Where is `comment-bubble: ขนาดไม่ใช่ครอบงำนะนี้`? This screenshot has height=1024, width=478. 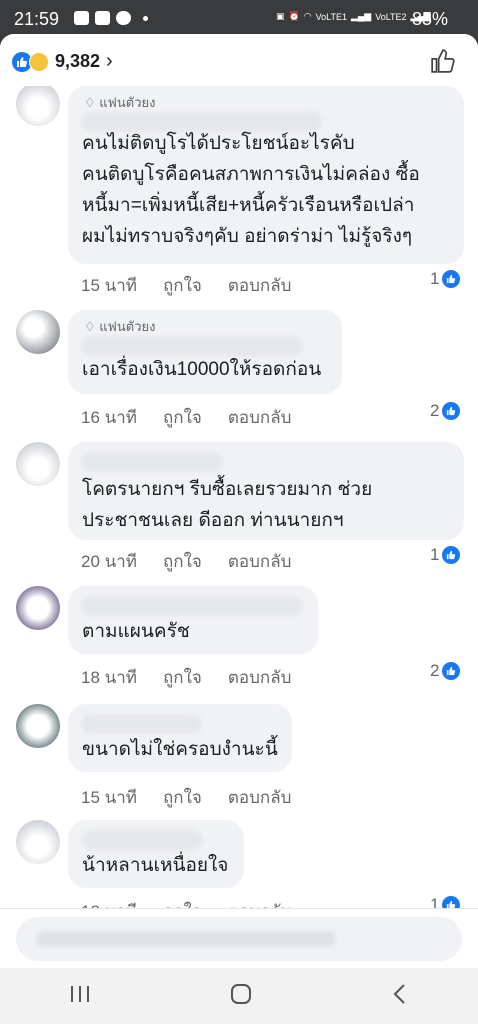
comment-bubble: ขนาดไม่ใช่ครอบงำนะนี้ is located at coordinates (180, 738).